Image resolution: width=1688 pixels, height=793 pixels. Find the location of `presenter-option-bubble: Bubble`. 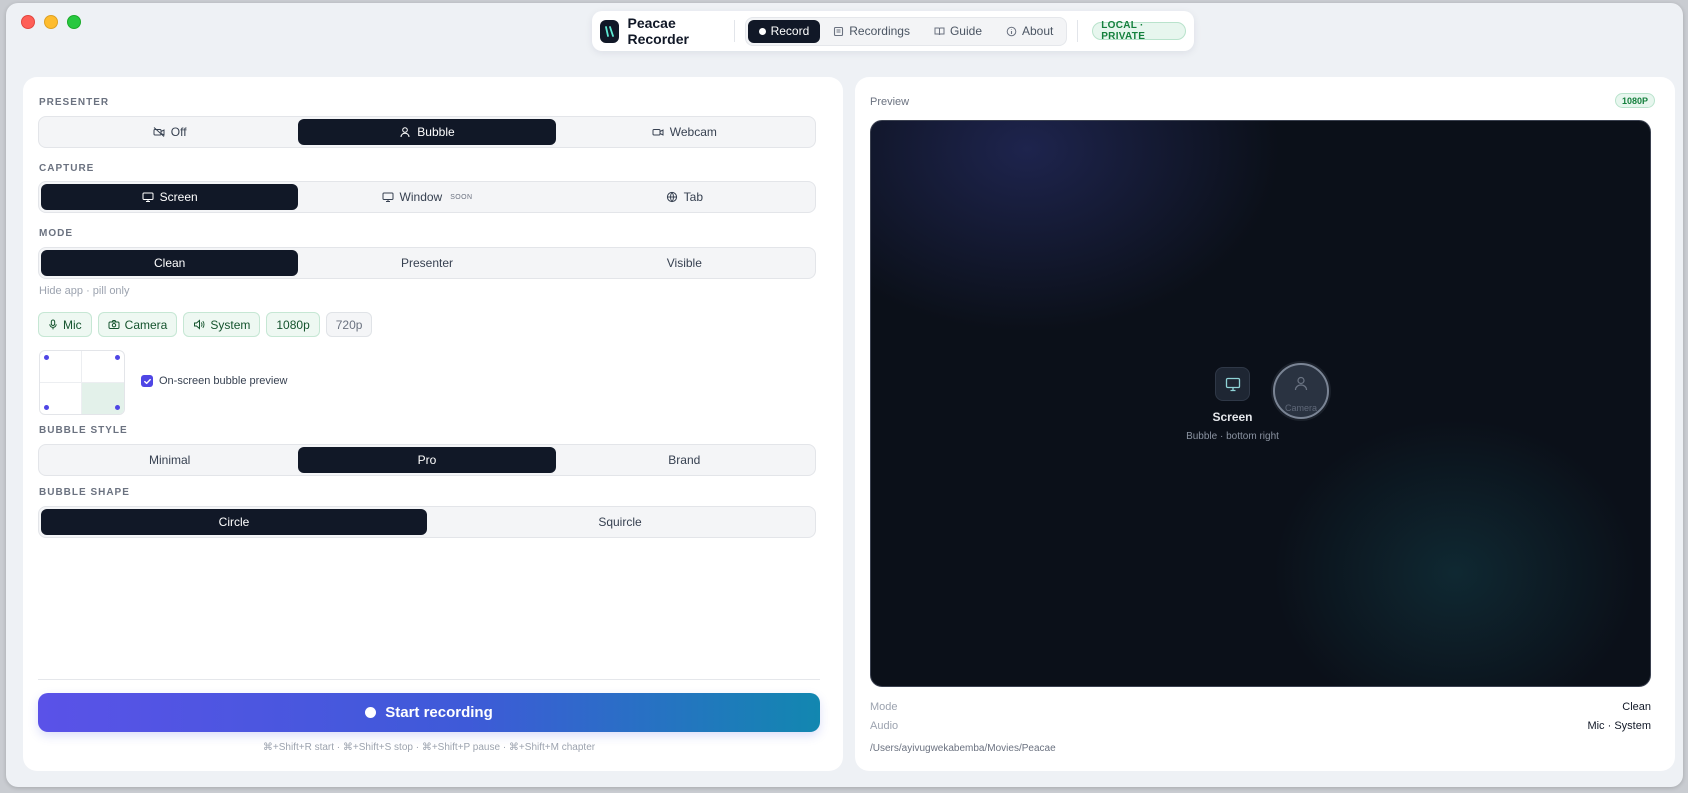

presenter-option-bubble: Bubble is located at coordinates (427, 132).